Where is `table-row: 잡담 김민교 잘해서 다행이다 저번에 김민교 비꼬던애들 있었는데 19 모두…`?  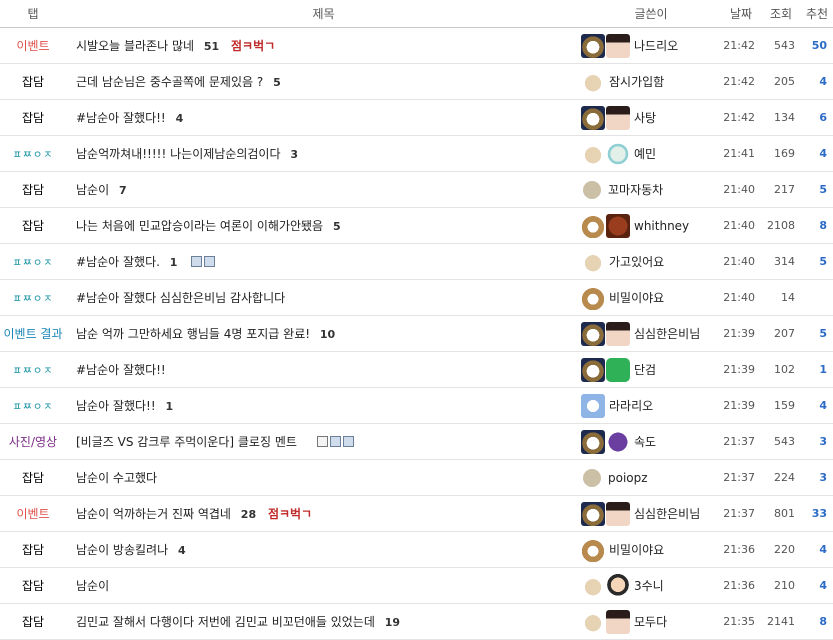
table-row: 잡담 김민교 잘해서 다행이다 저번에 김민교 비꼬던애들 있었는데 19 모두… is located at coordinates (416, 621).